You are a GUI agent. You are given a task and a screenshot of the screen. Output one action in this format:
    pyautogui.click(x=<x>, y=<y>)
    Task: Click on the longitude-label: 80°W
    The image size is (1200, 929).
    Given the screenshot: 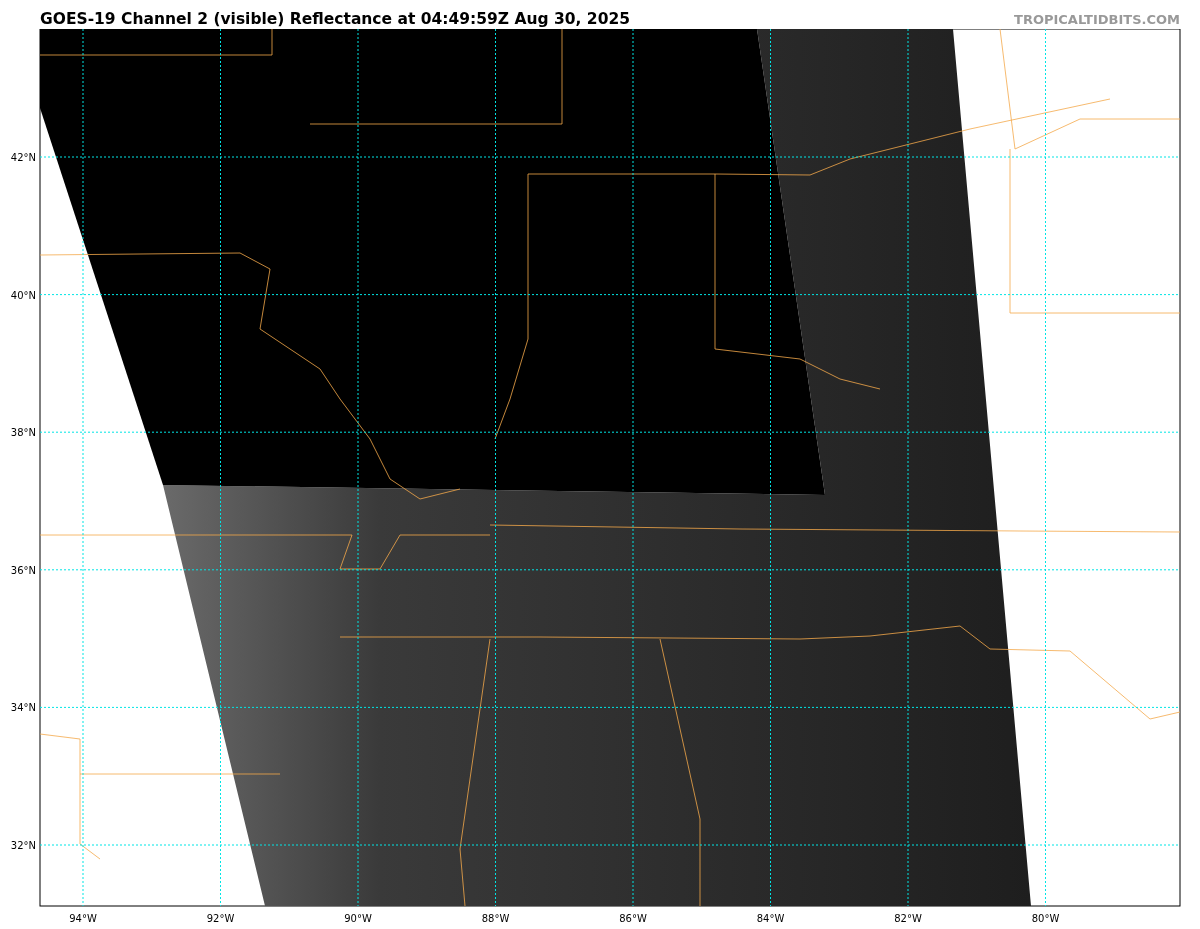 What is the action you would take?
    pyautogui.click(x=1045, y=918)
    